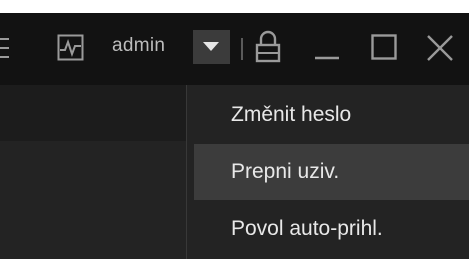 The image size is (469, 259). What do you see at coordinates (242, 49) in the screenshot?
I see `titlebar-divider` at bounding box center [242, 49].